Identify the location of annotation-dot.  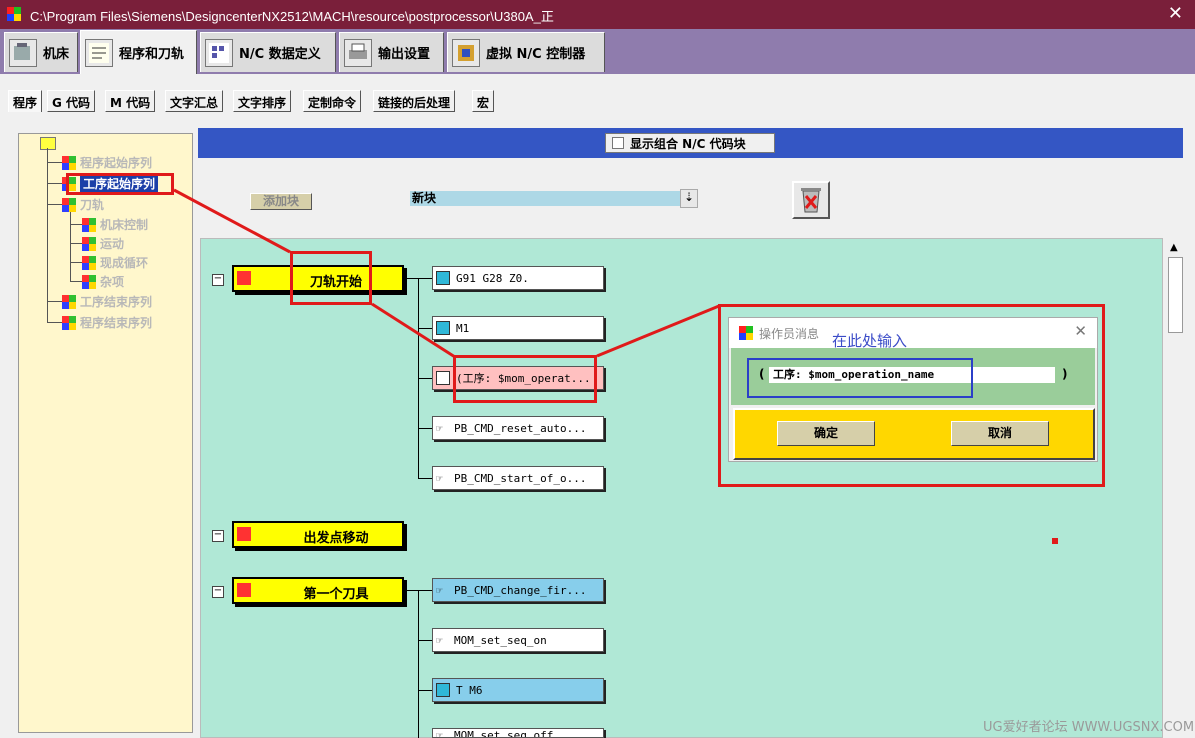
(1055, 541).